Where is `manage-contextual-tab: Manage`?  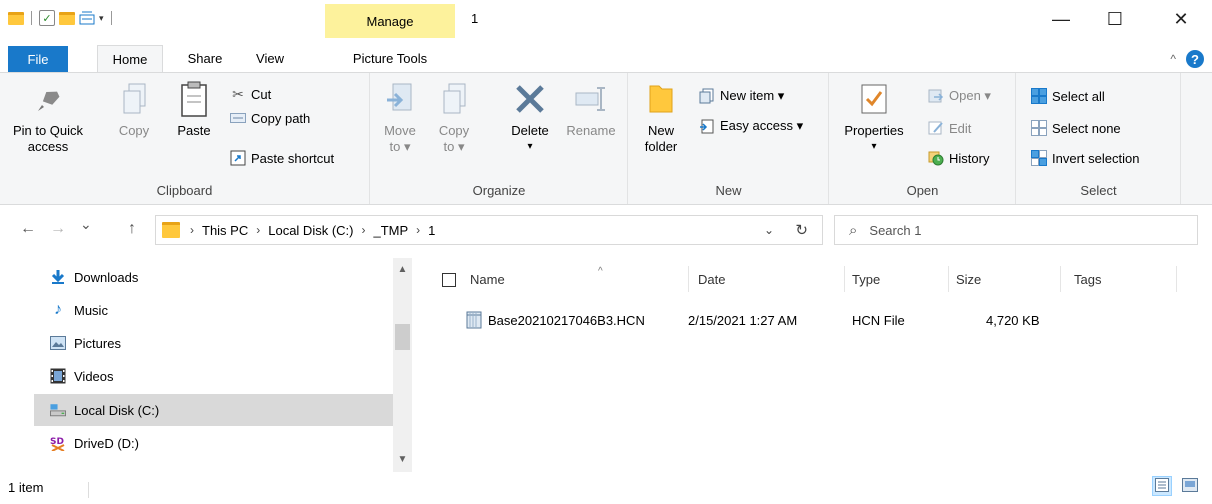
manage-contextual-tab: Manage is located at coordinates (390, 21).